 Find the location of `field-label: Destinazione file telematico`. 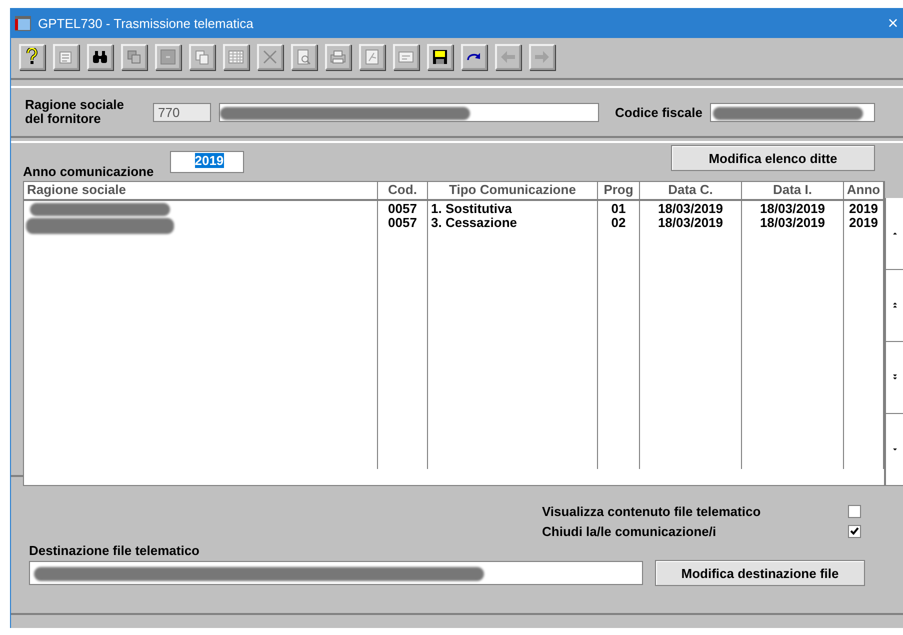

field-label: Destinazione file telematico is located at coordinates (114, 550).